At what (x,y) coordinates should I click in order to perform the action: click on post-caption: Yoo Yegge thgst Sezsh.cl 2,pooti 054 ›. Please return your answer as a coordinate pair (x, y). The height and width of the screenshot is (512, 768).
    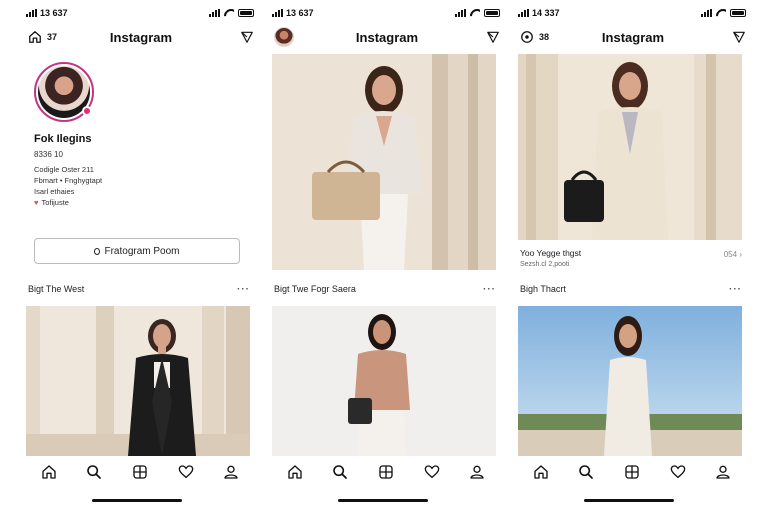
    Looking at the image, I should click on (631, 258).